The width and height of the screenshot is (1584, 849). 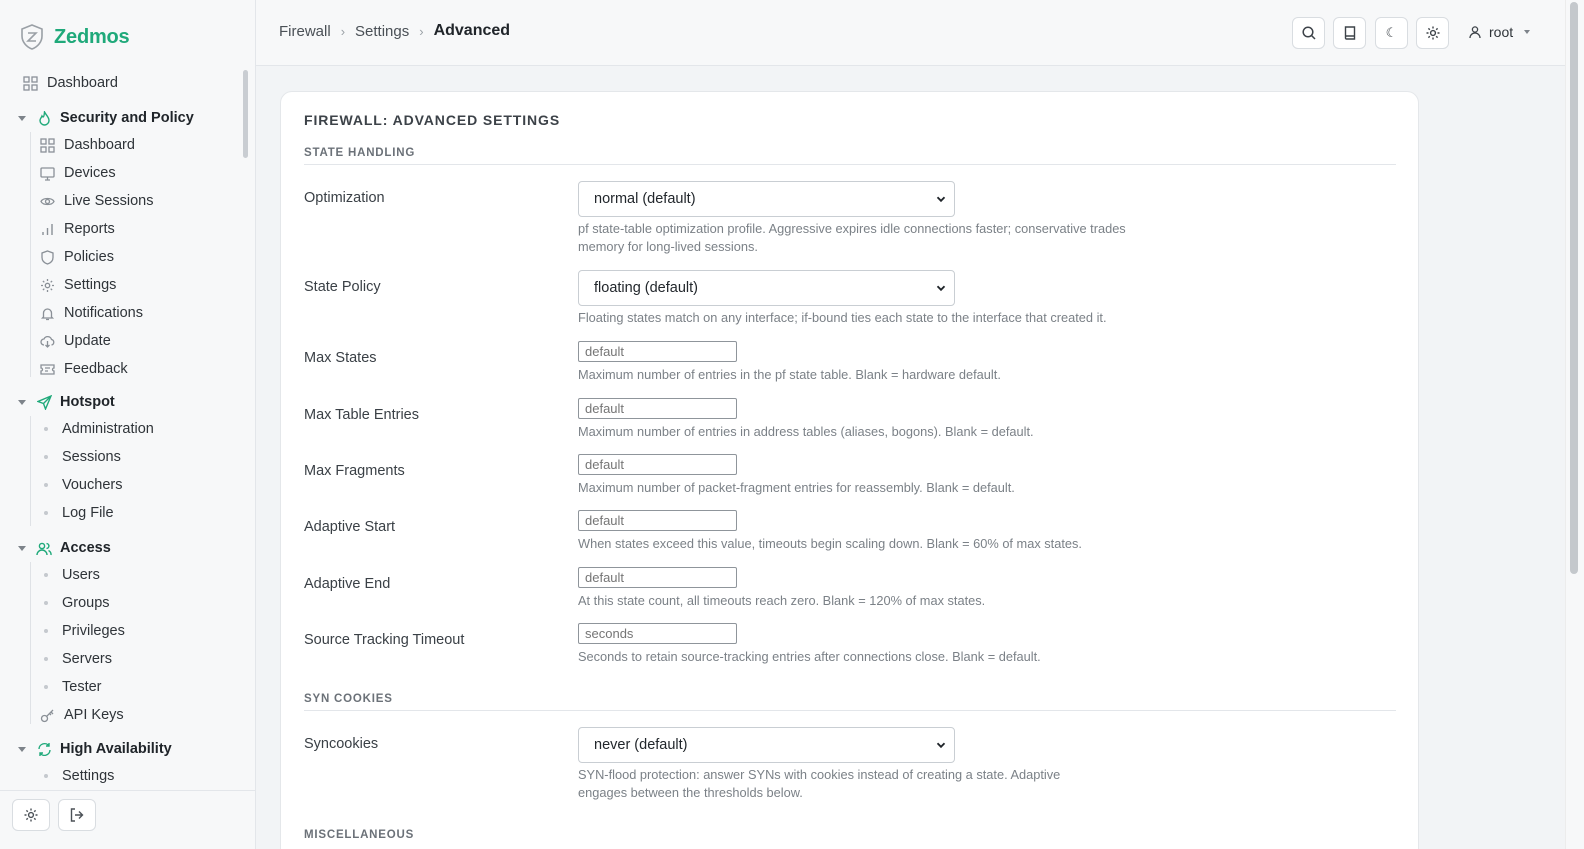 What do you see at coordinates (657, 464) in the screenshot?
I see `max-fragments-input` at bounding box center [657, 464].